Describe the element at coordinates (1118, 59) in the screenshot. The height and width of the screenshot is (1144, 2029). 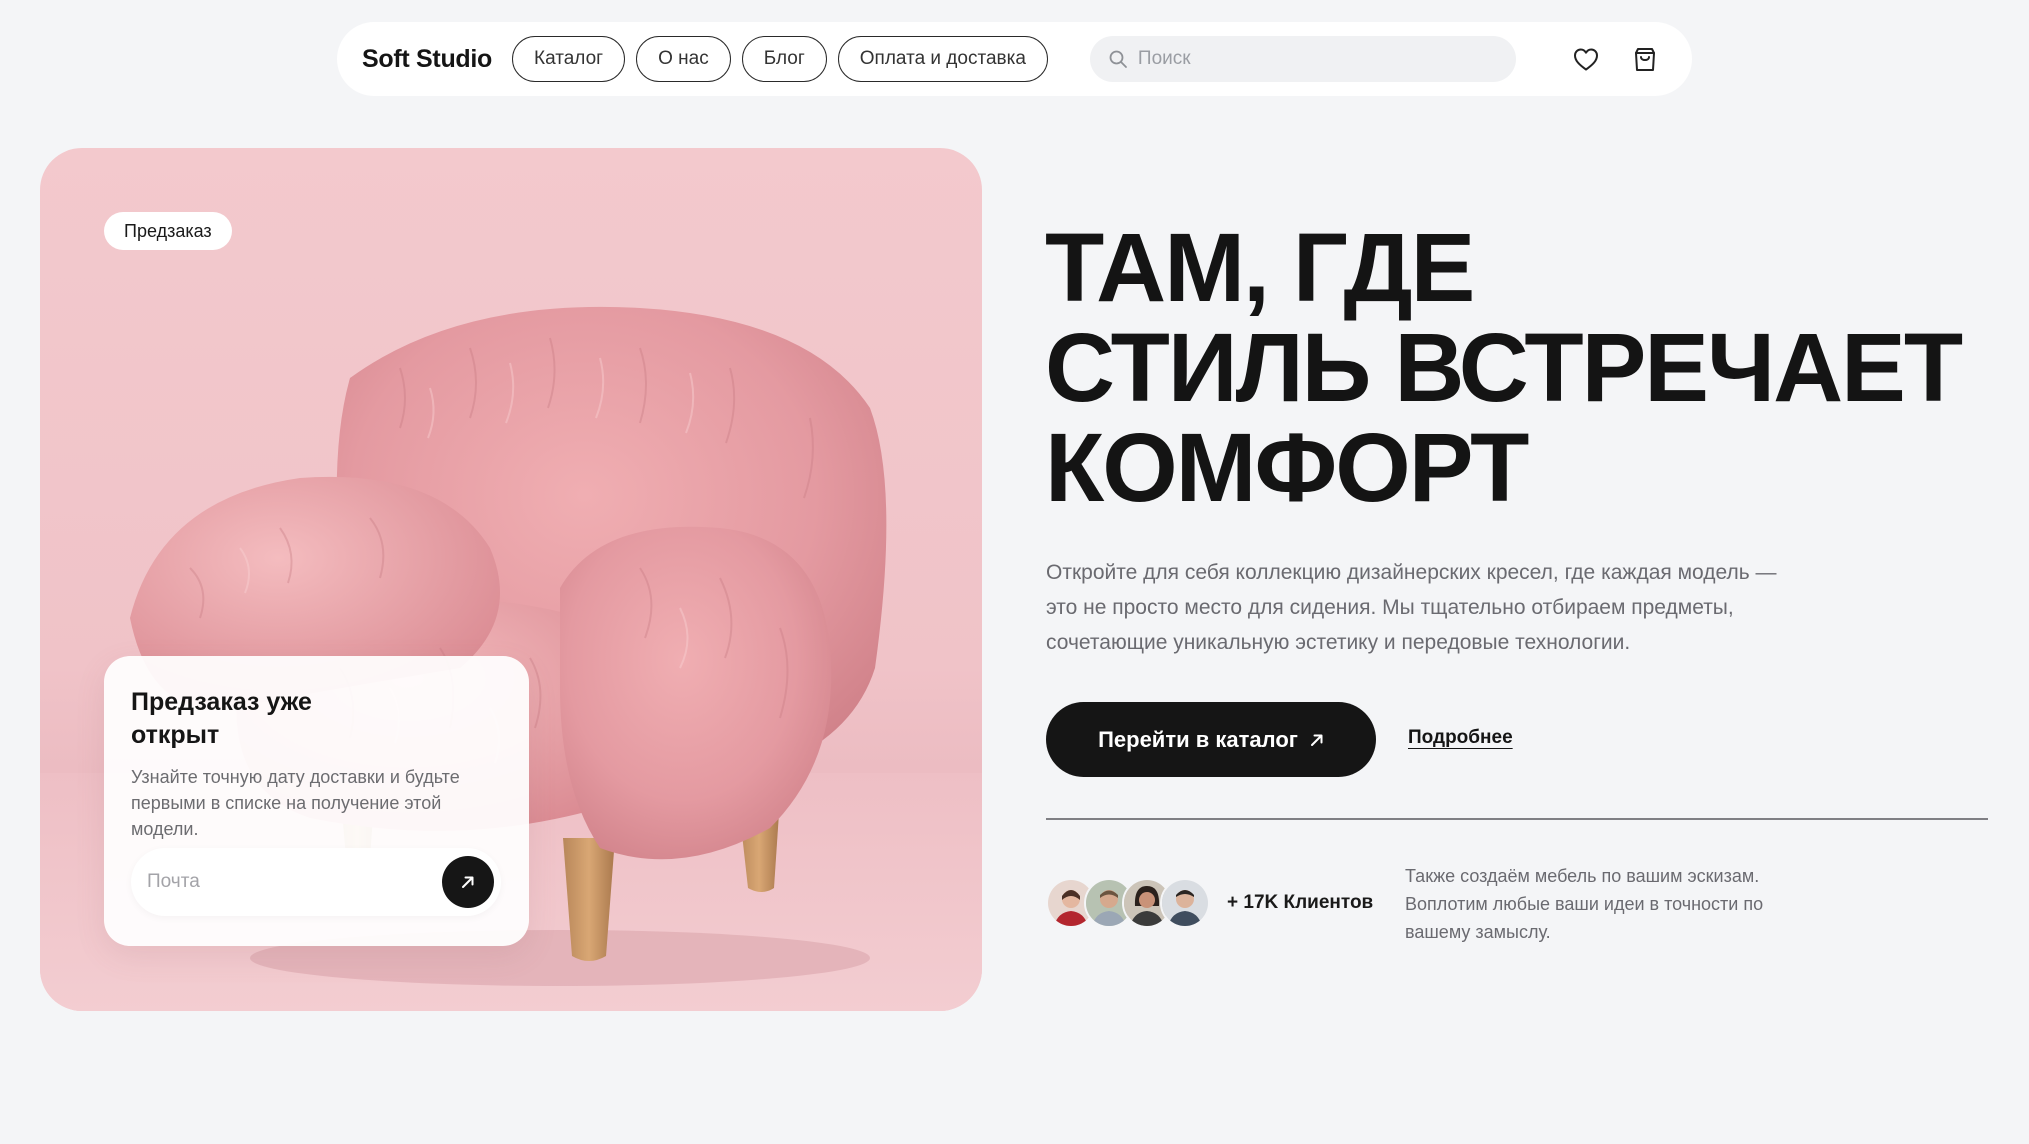
I see `search-icon` at that location.